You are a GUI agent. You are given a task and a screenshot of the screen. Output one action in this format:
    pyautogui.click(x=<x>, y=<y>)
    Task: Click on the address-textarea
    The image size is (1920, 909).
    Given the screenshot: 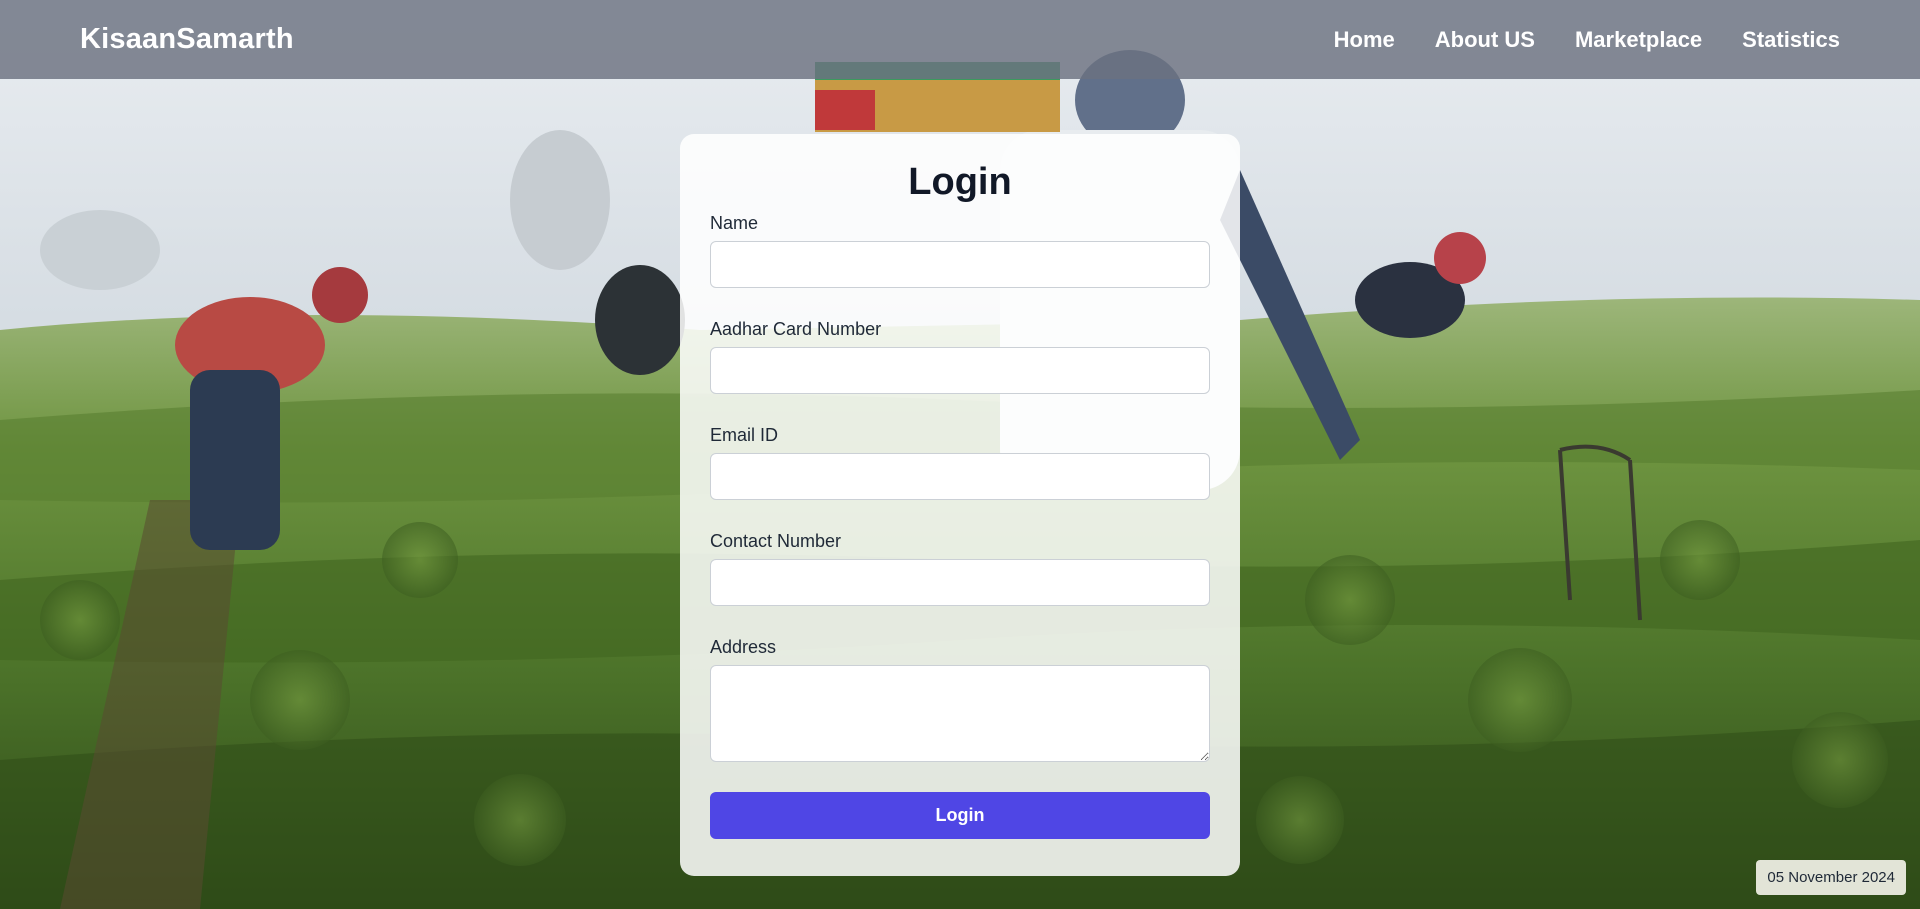 What is the action you would take?
    pyautogui.click(x=960, y=713)
    